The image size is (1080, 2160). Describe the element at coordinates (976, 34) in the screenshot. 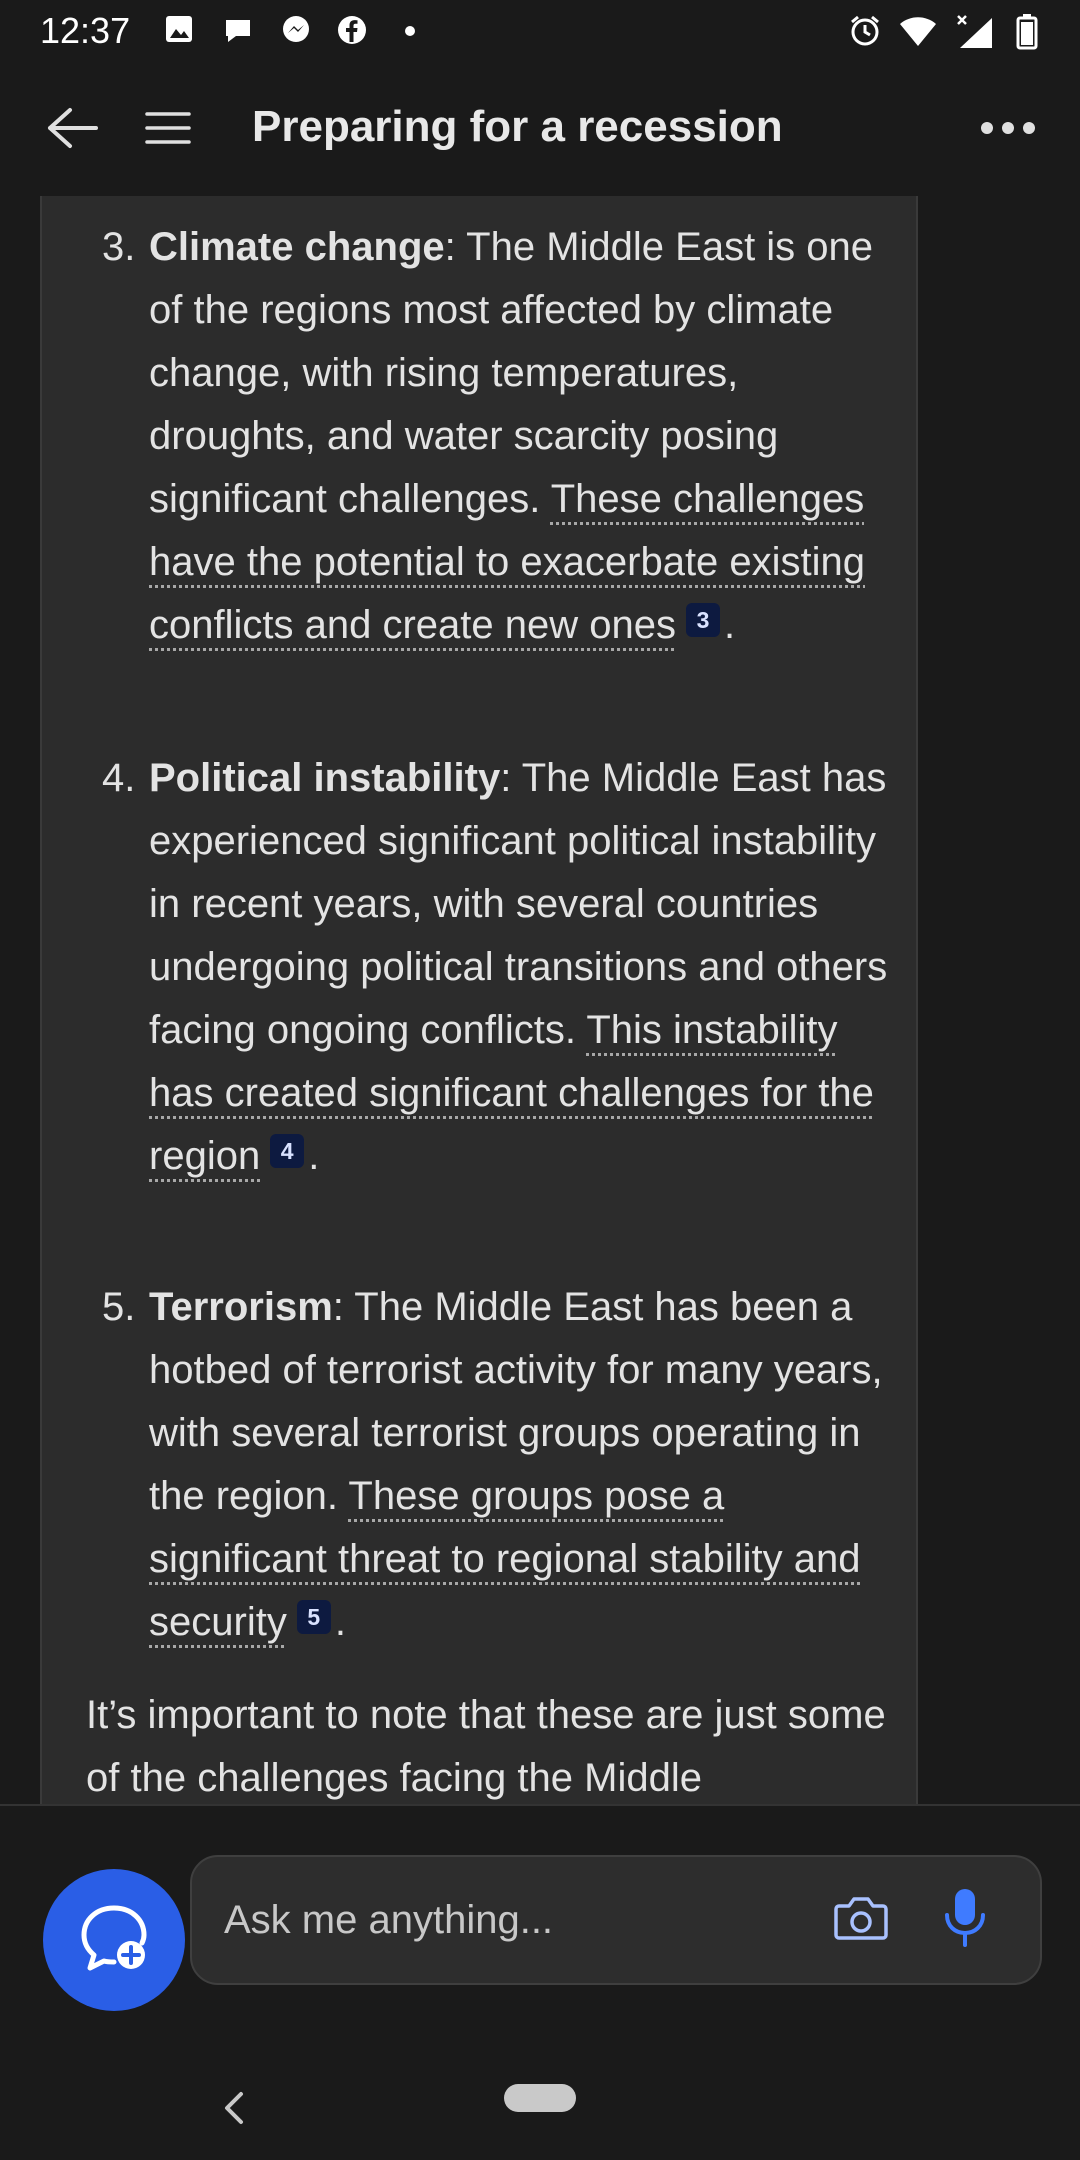

I see `signal-icon` at that location.